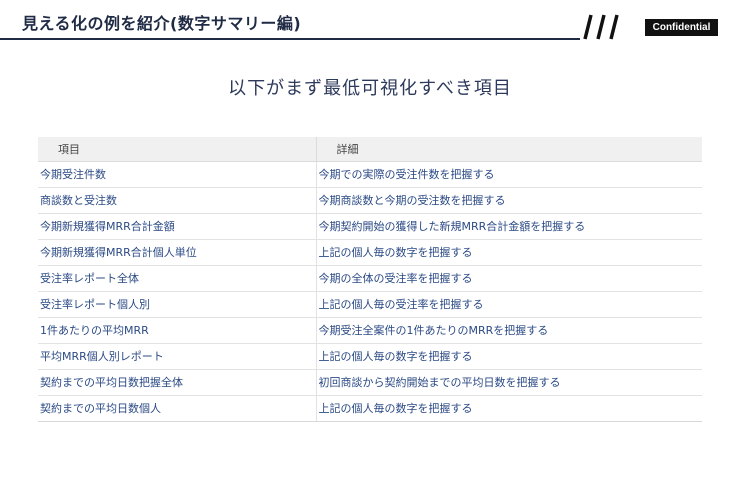 Image resolution: width=740 pixels, height=486 pixels. Describe the element at coordinates (508, 278) in the screenshot. I see `detail-cell: 今期の全体の受注率を把握する` at that location.